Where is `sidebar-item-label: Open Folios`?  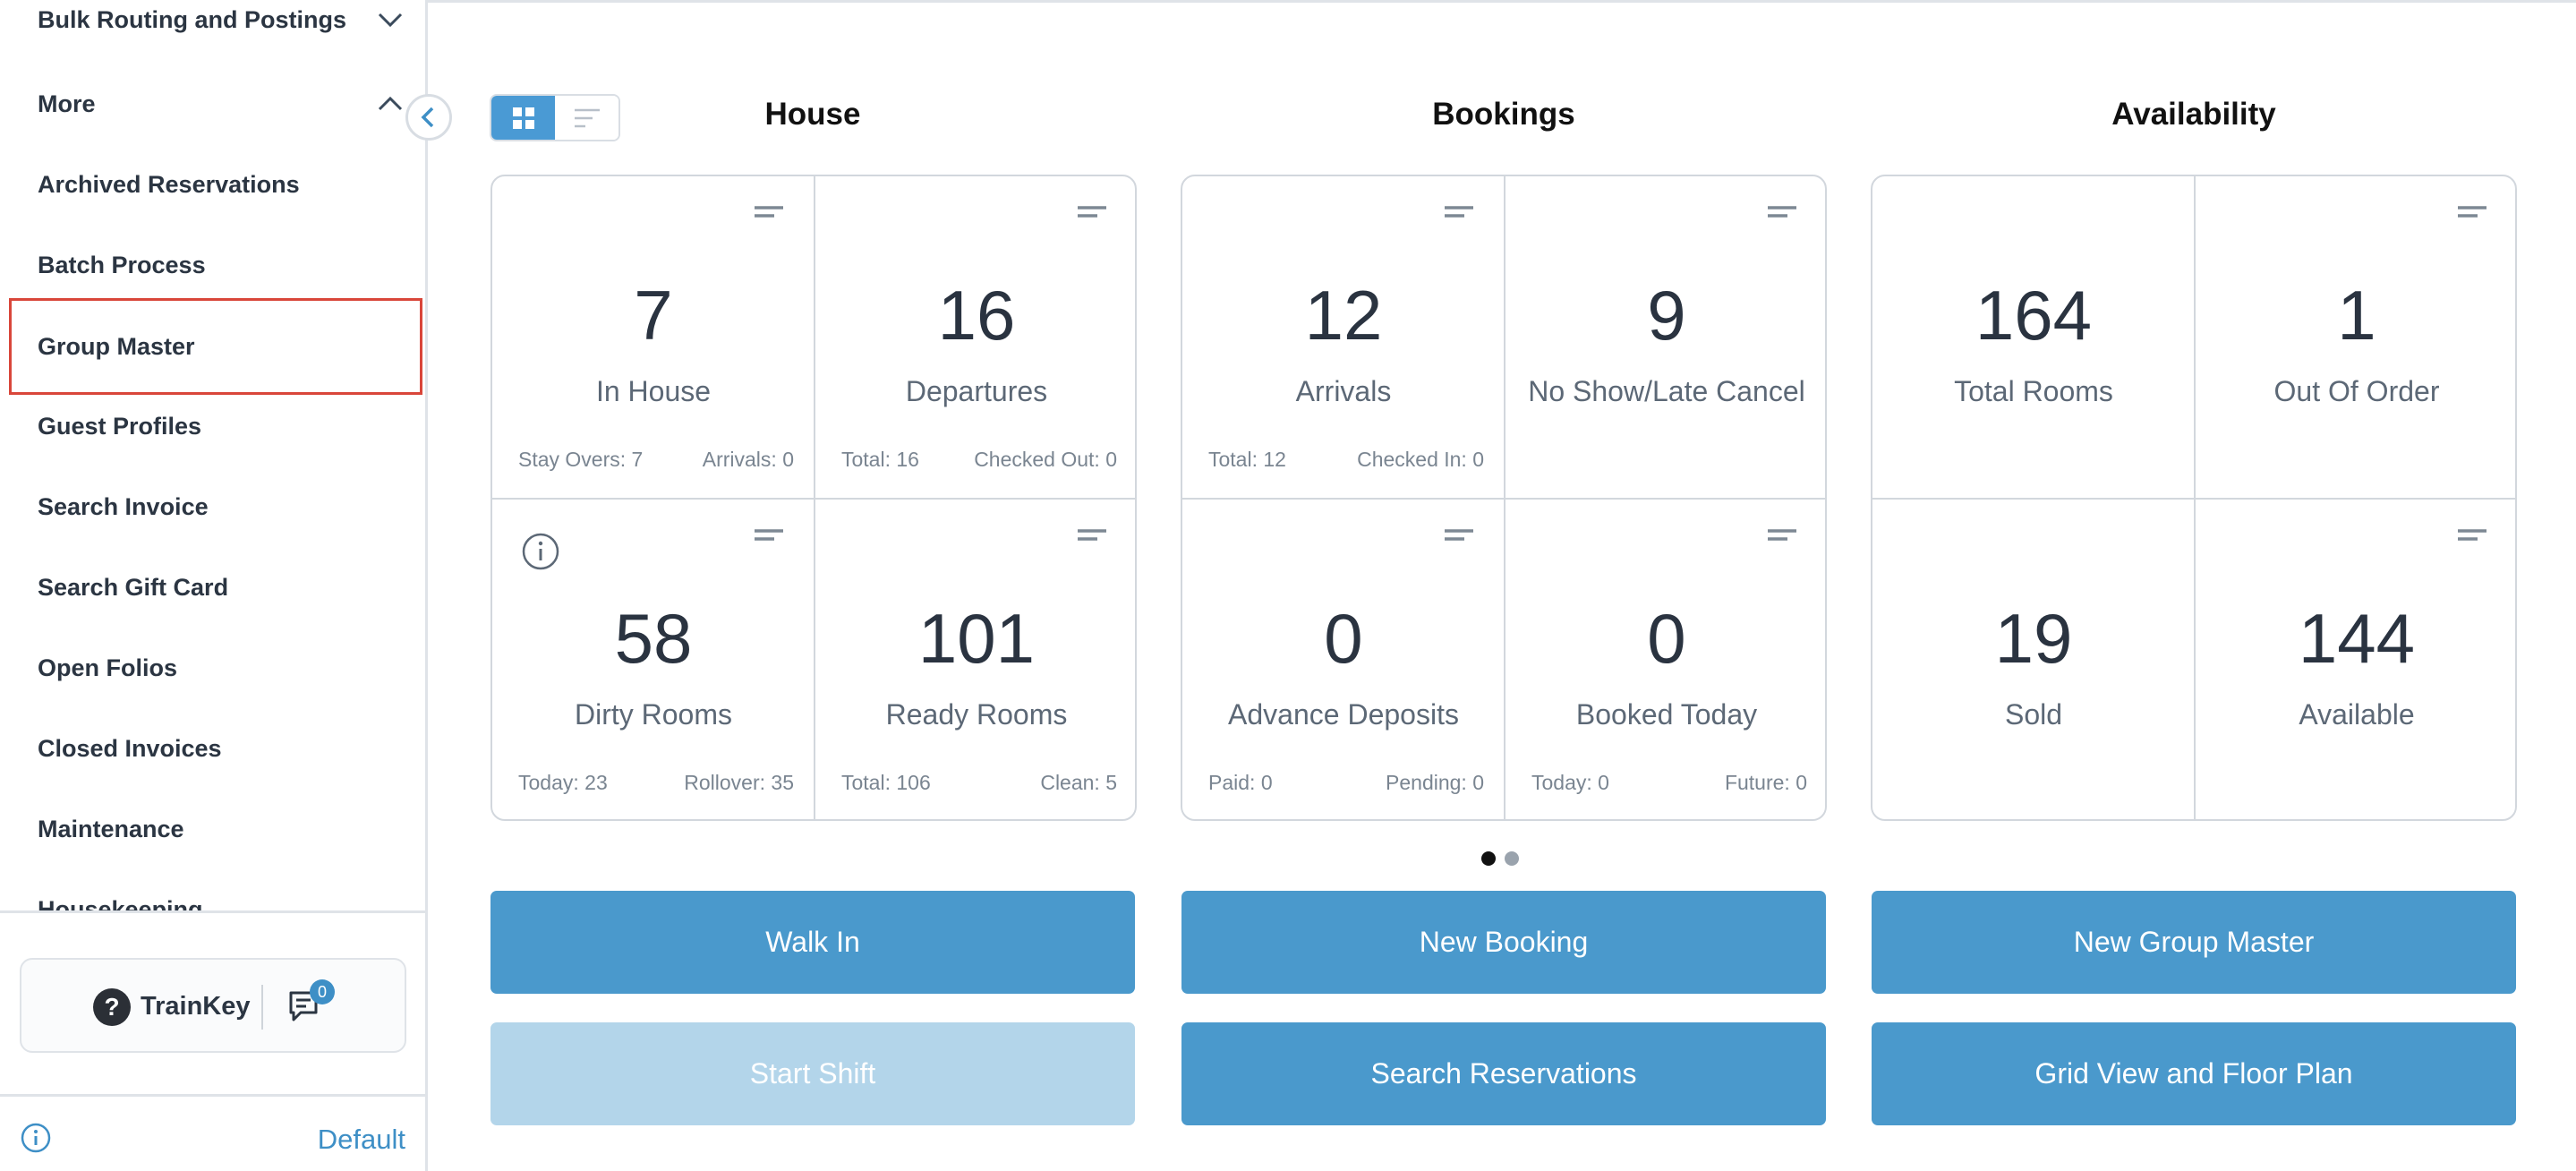 sidebar-item-label: Open Folios is located at coordinates (108, 667).